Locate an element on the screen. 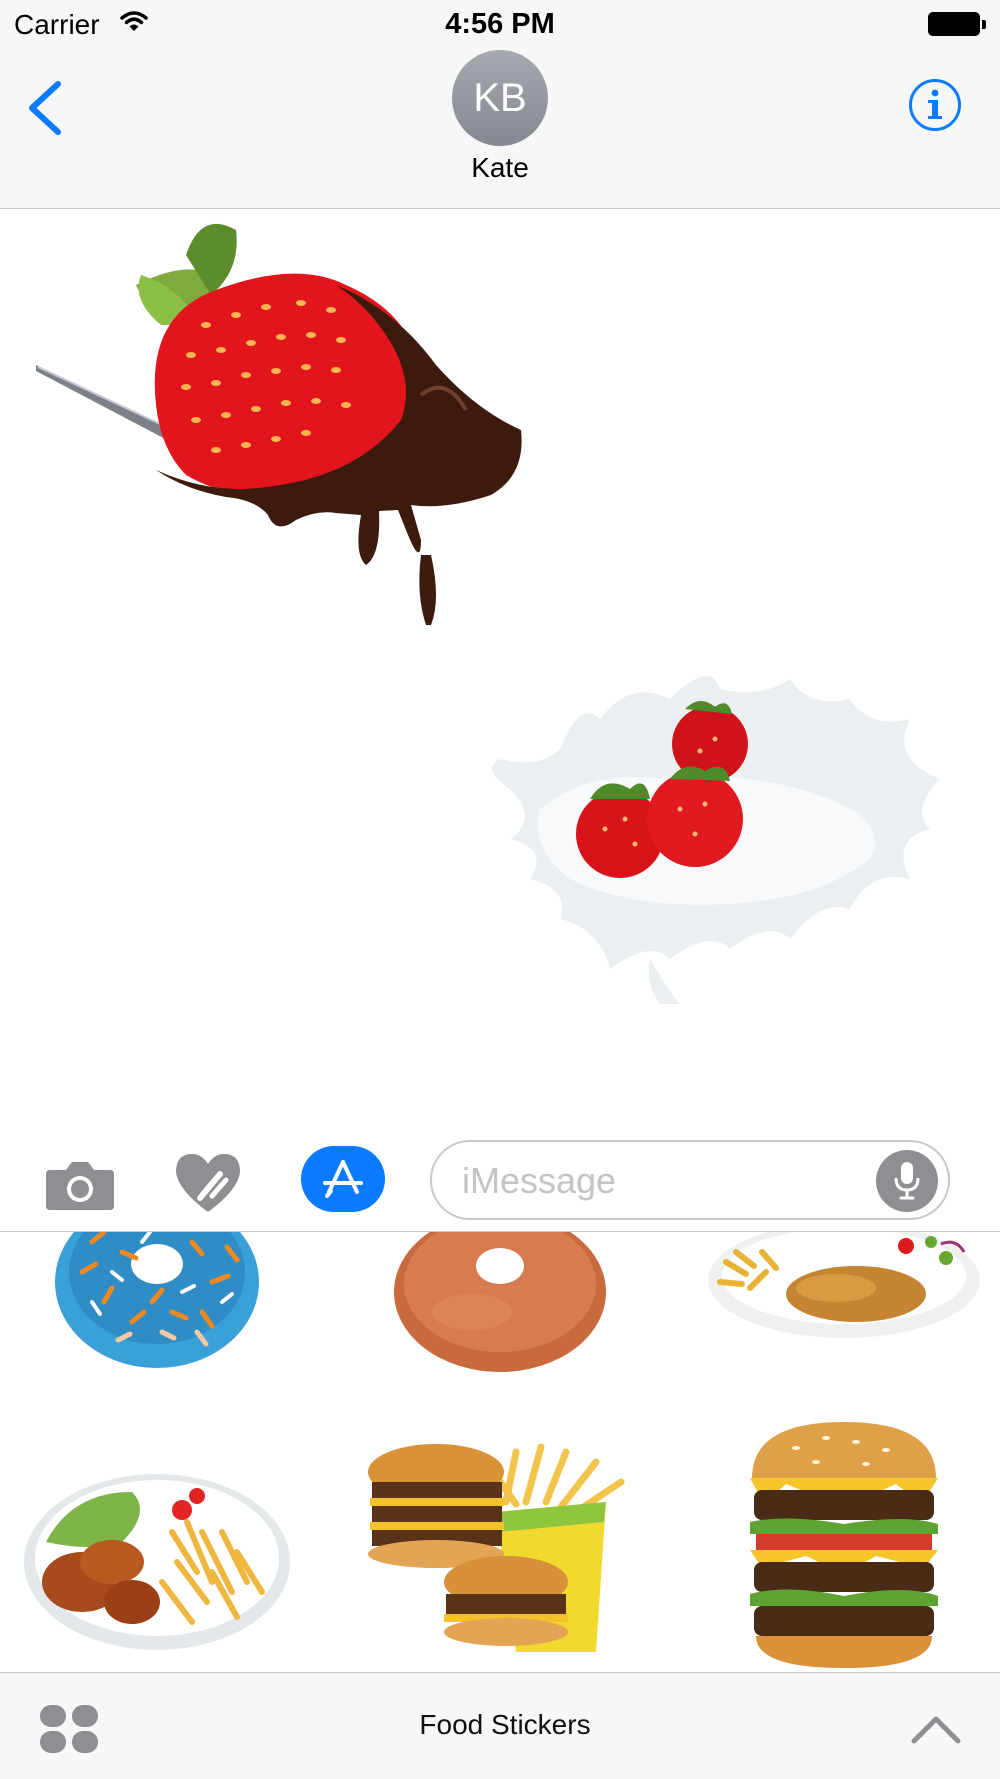  chevron-up-icon is located at coordinates (936, 1729).